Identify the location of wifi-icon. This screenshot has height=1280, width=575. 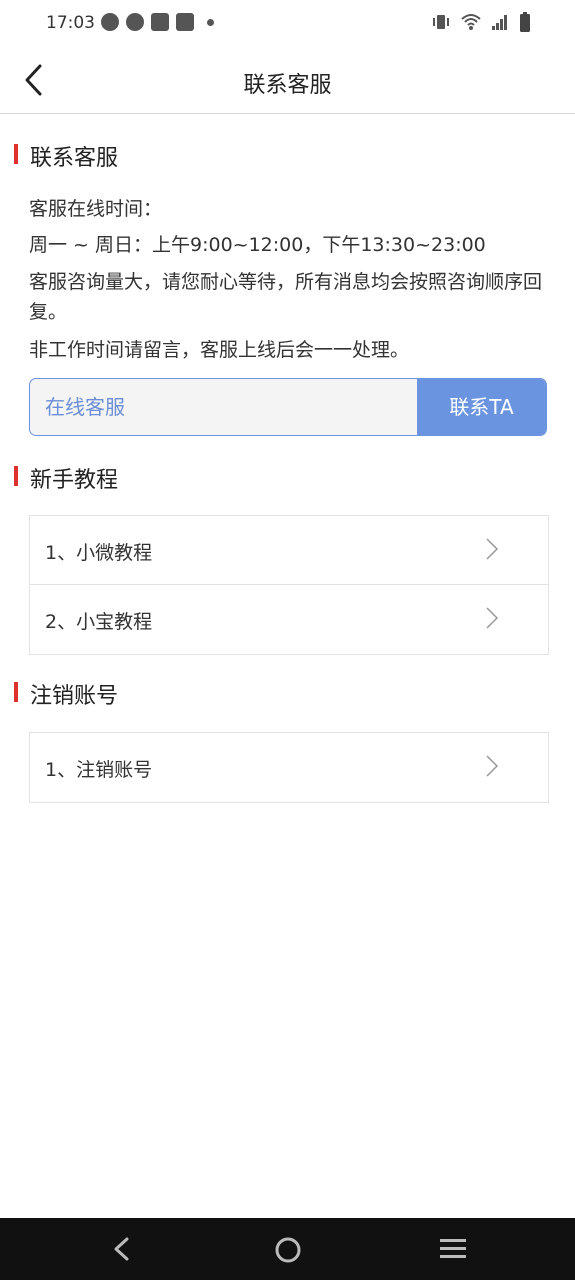
(471, 22).